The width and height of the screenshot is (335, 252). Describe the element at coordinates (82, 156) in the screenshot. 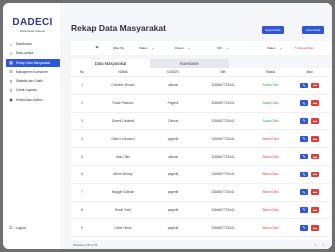

I see `cell-no: 5` at that location.